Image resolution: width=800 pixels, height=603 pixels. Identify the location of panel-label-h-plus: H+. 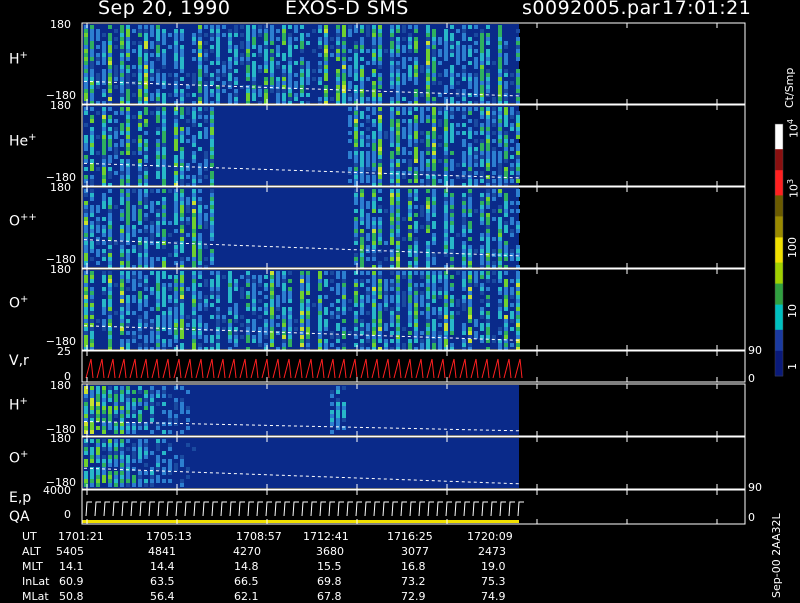
(18, 59).